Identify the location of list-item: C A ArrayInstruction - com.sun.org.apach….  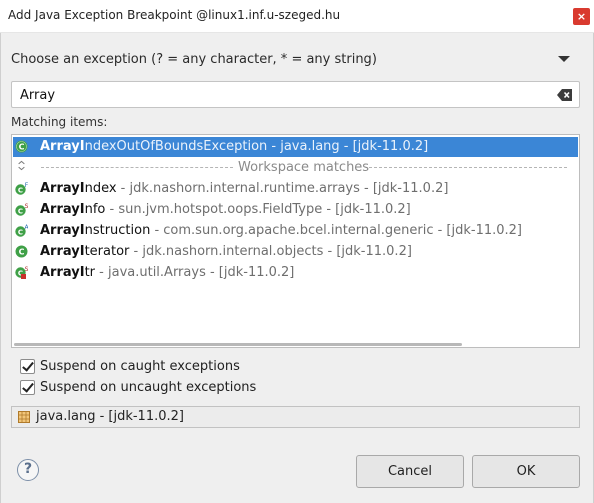
(295, 231).